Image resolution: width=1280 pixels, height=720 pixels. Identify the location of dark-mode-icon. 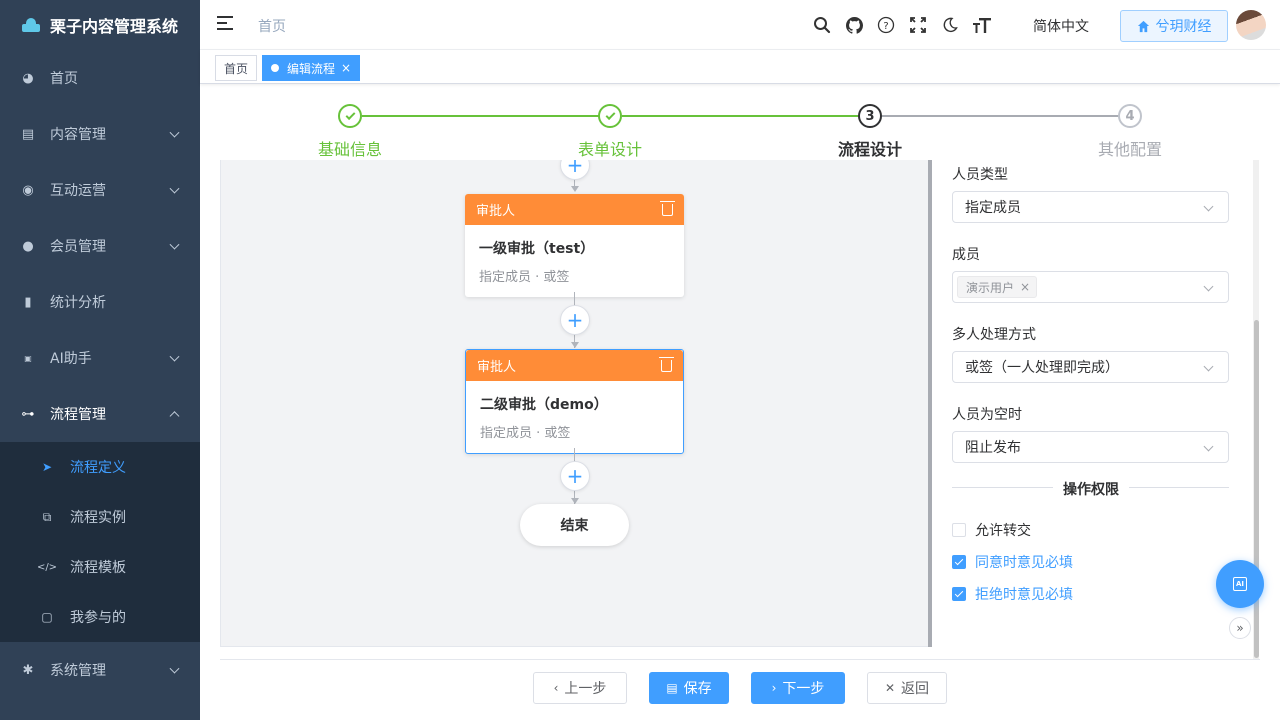
(950, 25).